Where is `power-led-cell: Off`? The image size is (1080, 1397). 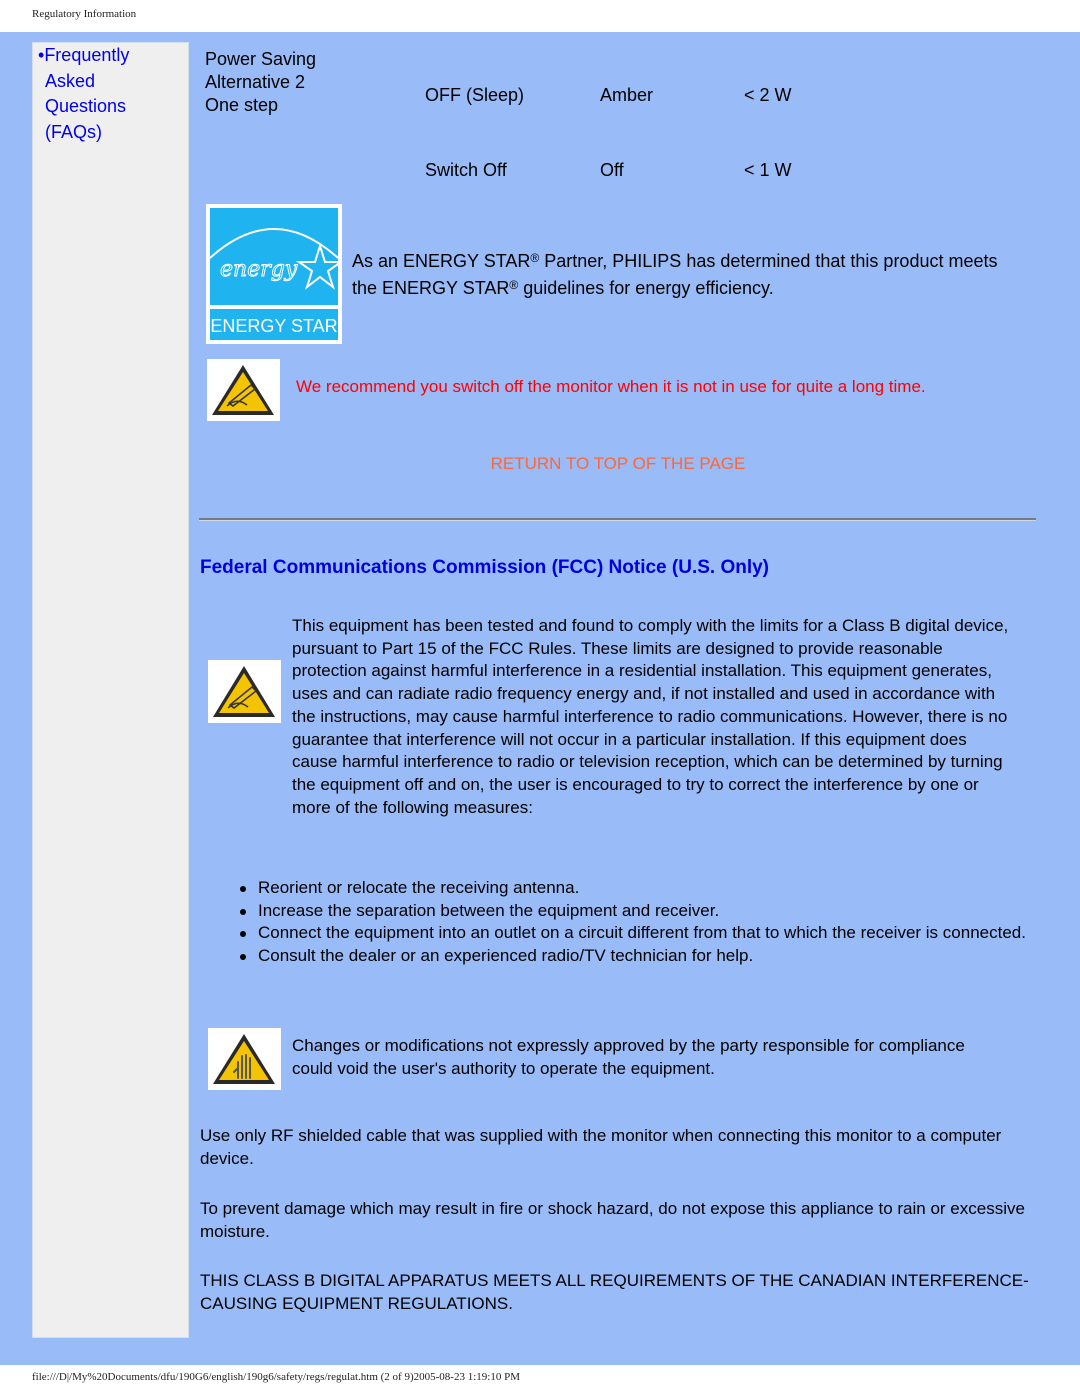 power-led-cell: Off is located at coordinates (612, 170).